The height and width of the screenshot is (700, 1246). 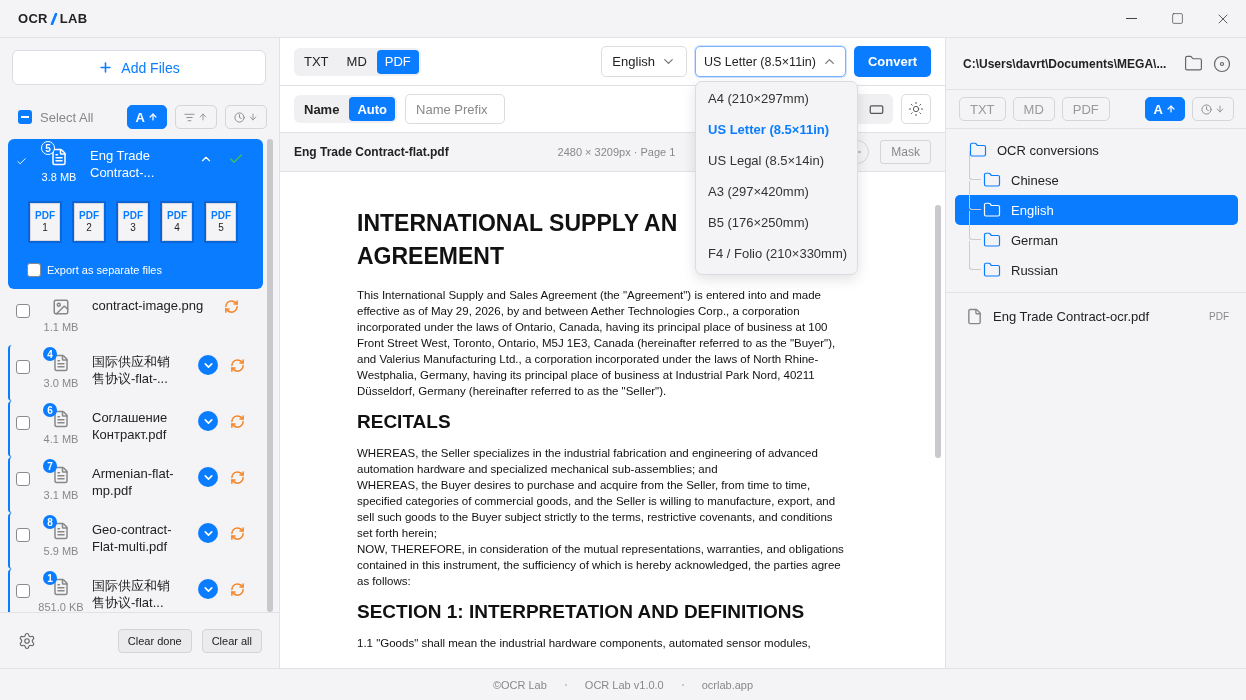 I want to click on document-heading: RECITALS, so click(x=404, y=422).